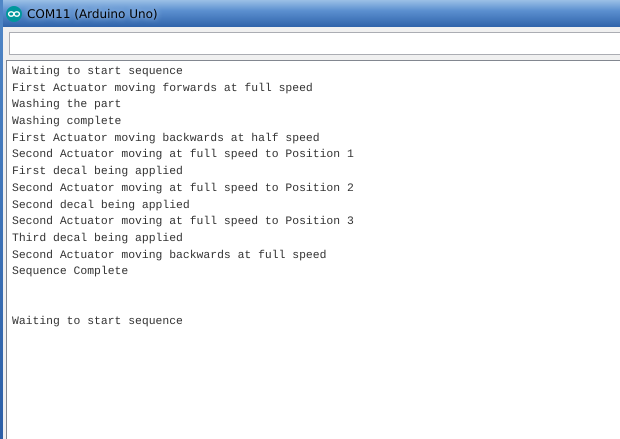 This screenshot has width=620, height=439. Describe the element at coordinates (70, 272) in the screenshot. I see `output-line: Sequence Complete` at that location.